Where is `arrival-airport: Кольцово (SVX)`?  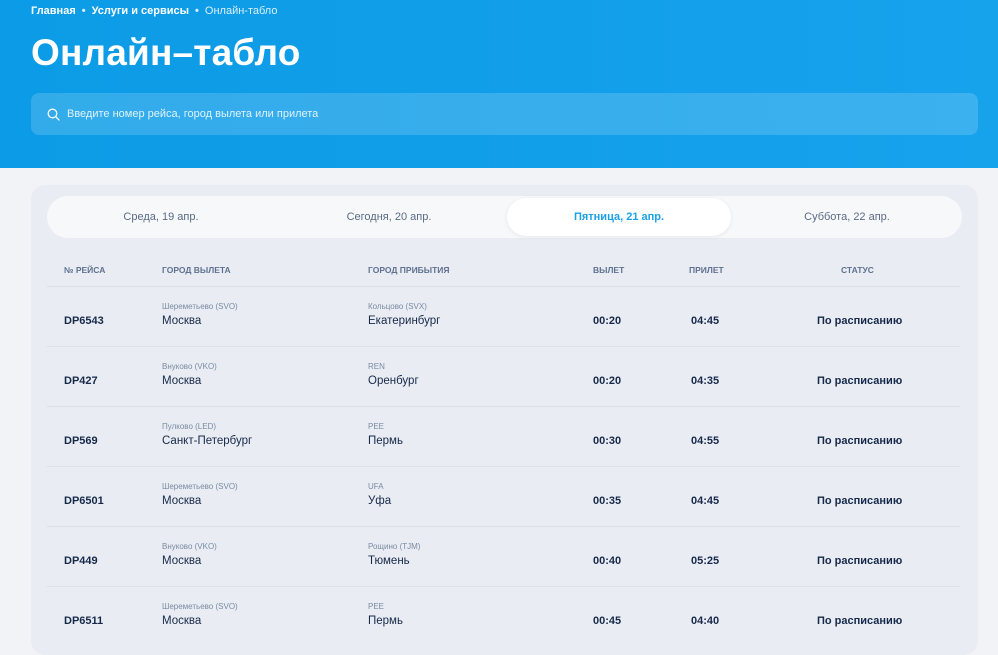 arrival-airport: Кольцово (SVX) is located at coordinates (397, 306).